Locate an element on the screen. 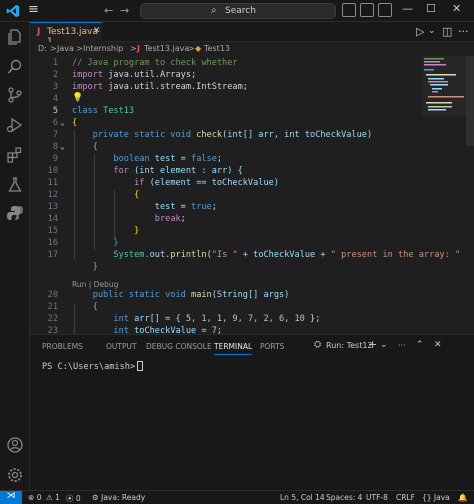 The width and height of the screenshot is (474, 504). explorer-icon is located at coordinates (15, 37).